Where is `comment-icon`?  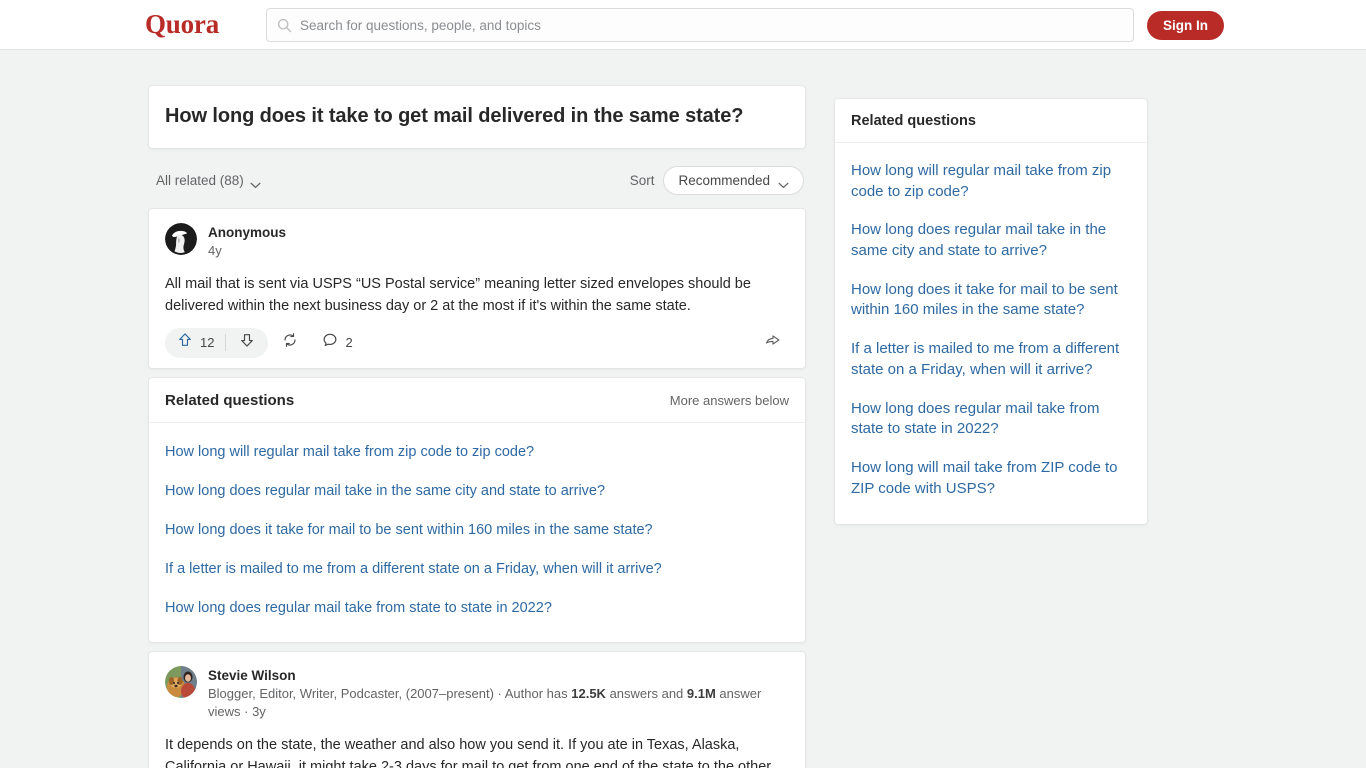 comment-icon is located at coordinates (330, 342).